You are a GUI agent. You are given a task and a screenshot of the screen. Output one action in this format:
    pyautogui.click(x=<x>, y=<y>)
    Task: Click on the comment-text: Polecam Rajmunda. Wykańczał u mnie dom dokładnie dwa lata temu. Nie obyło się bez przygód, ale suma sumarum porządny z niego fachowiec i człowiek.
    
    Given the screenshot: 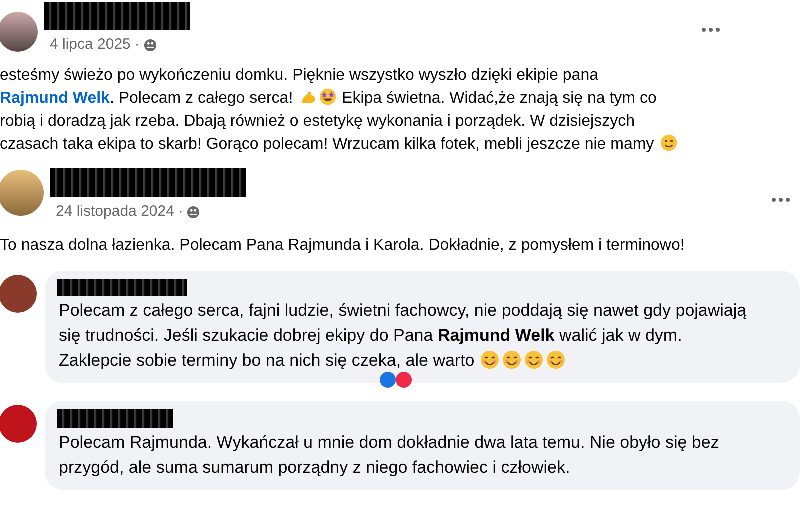 What is the action you would take?
    pyautogui.click(x=389, y=455)
    